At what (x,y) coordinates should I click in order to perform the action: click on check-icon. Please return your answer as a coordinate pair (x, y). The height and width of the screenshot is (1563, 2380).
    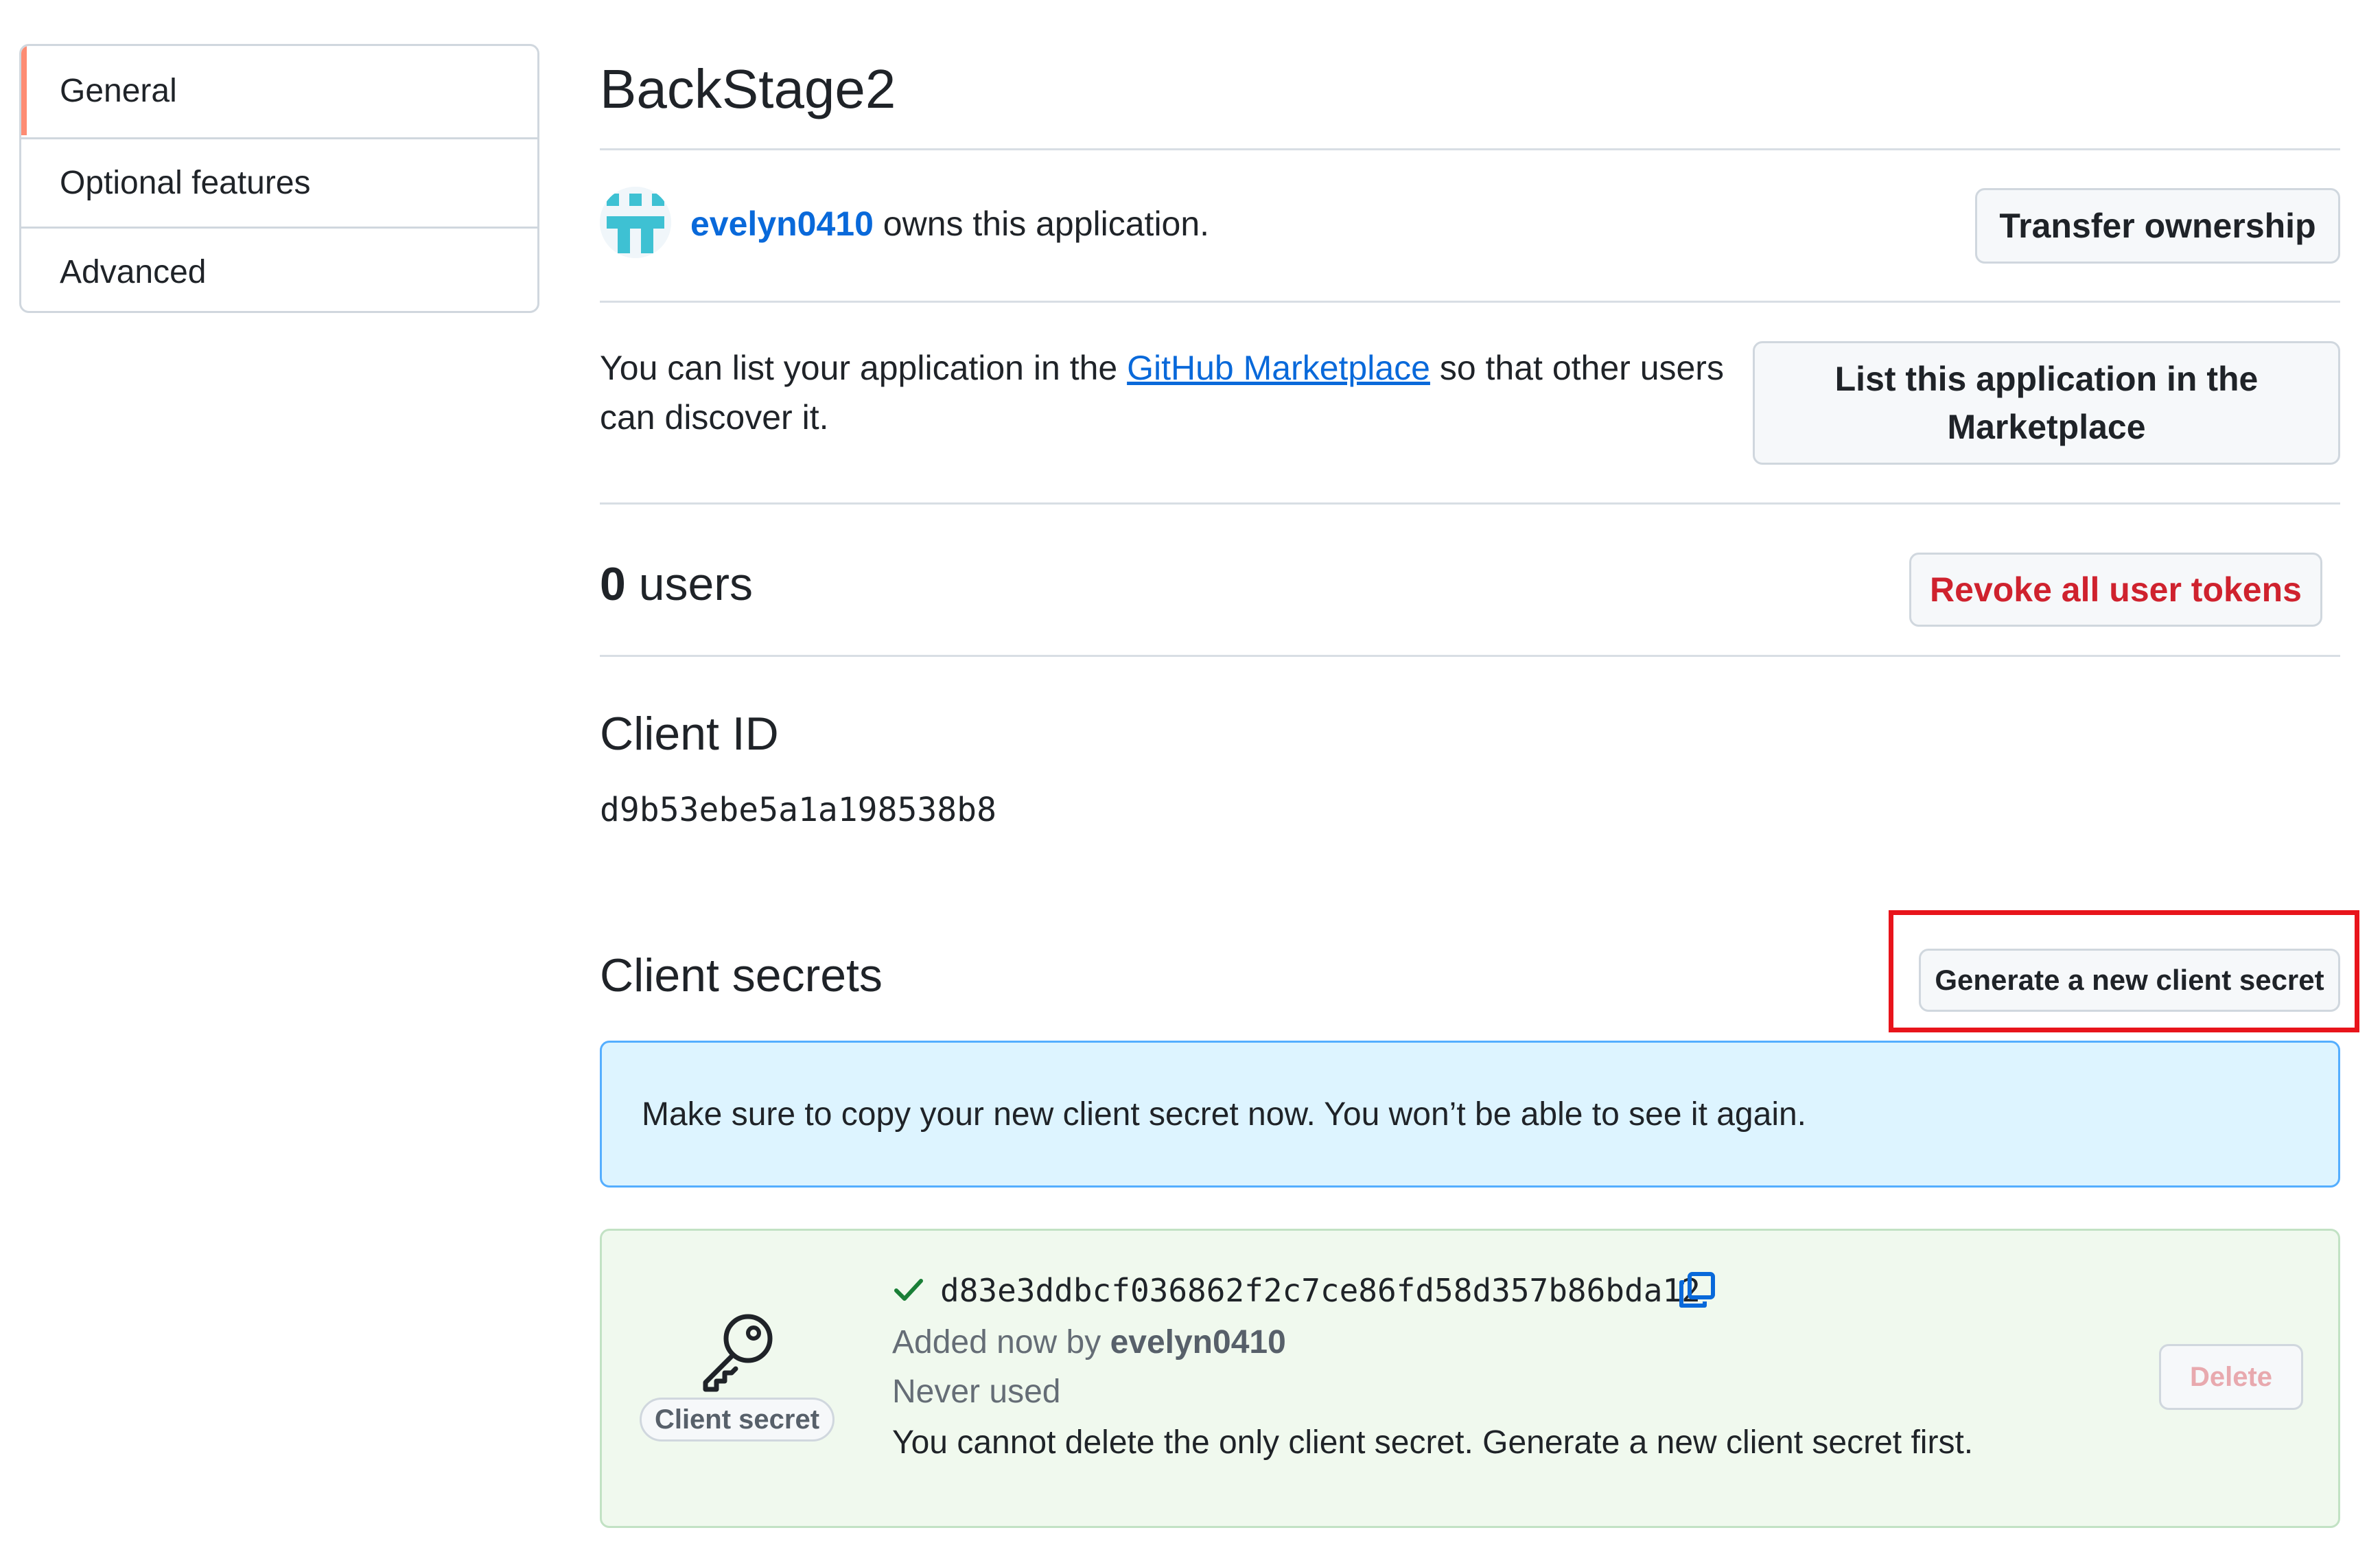
    Looking at the image, I should click on (908, 1290).